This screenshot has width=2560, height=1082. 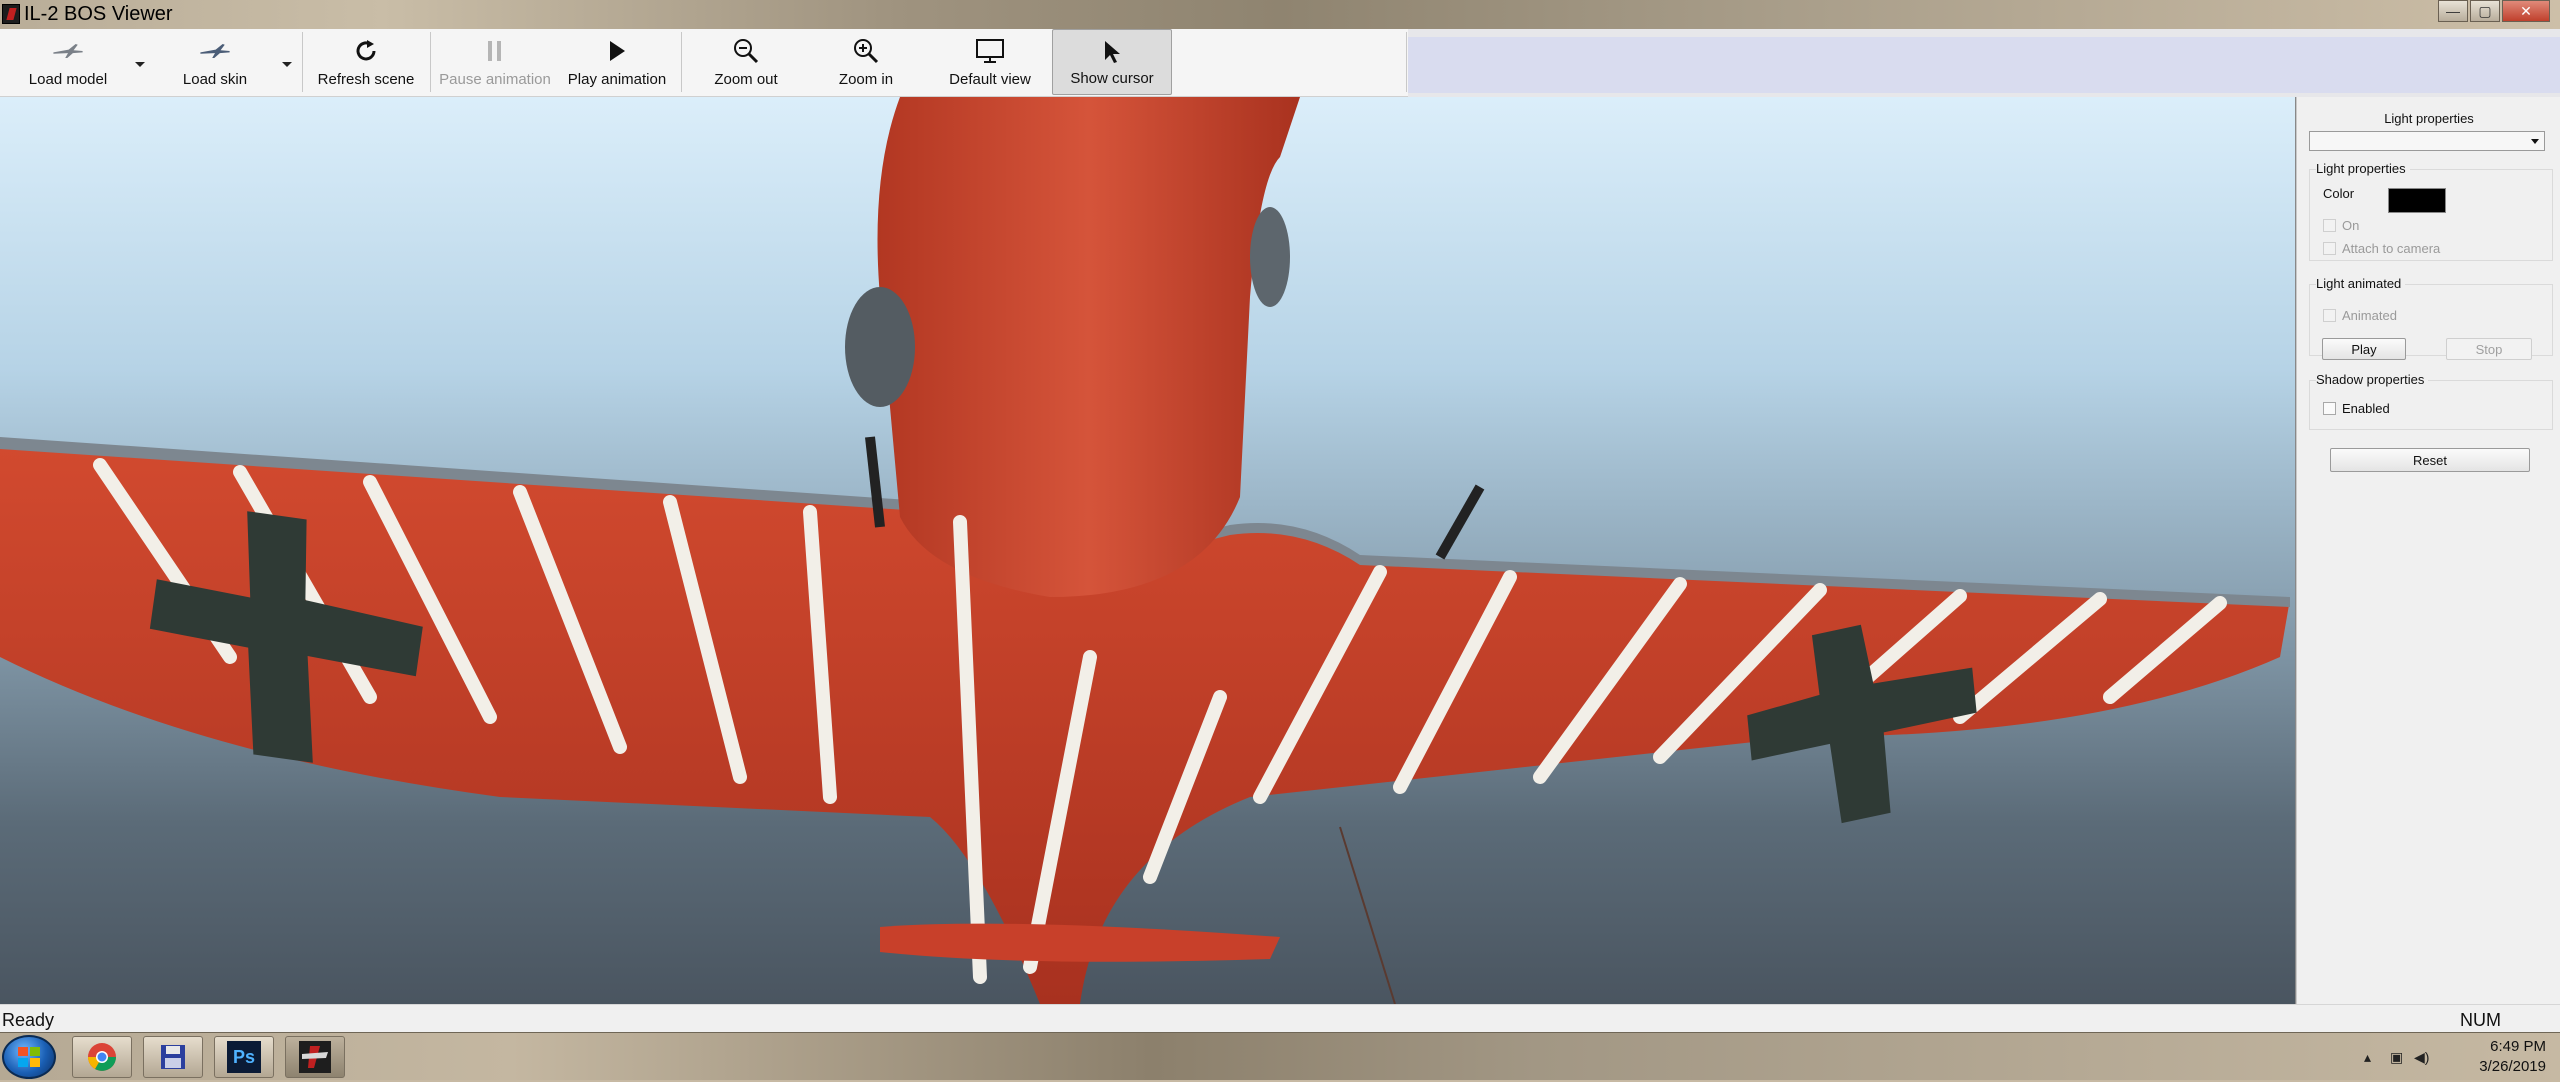 I want to click on light-color-swatch, so click(x=2417, y=200).